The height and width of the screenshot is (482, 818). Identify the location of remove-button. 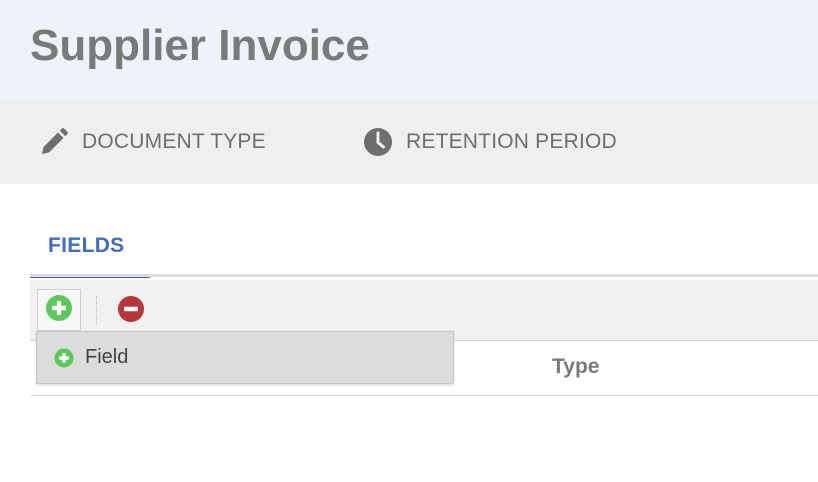
(131, 311).